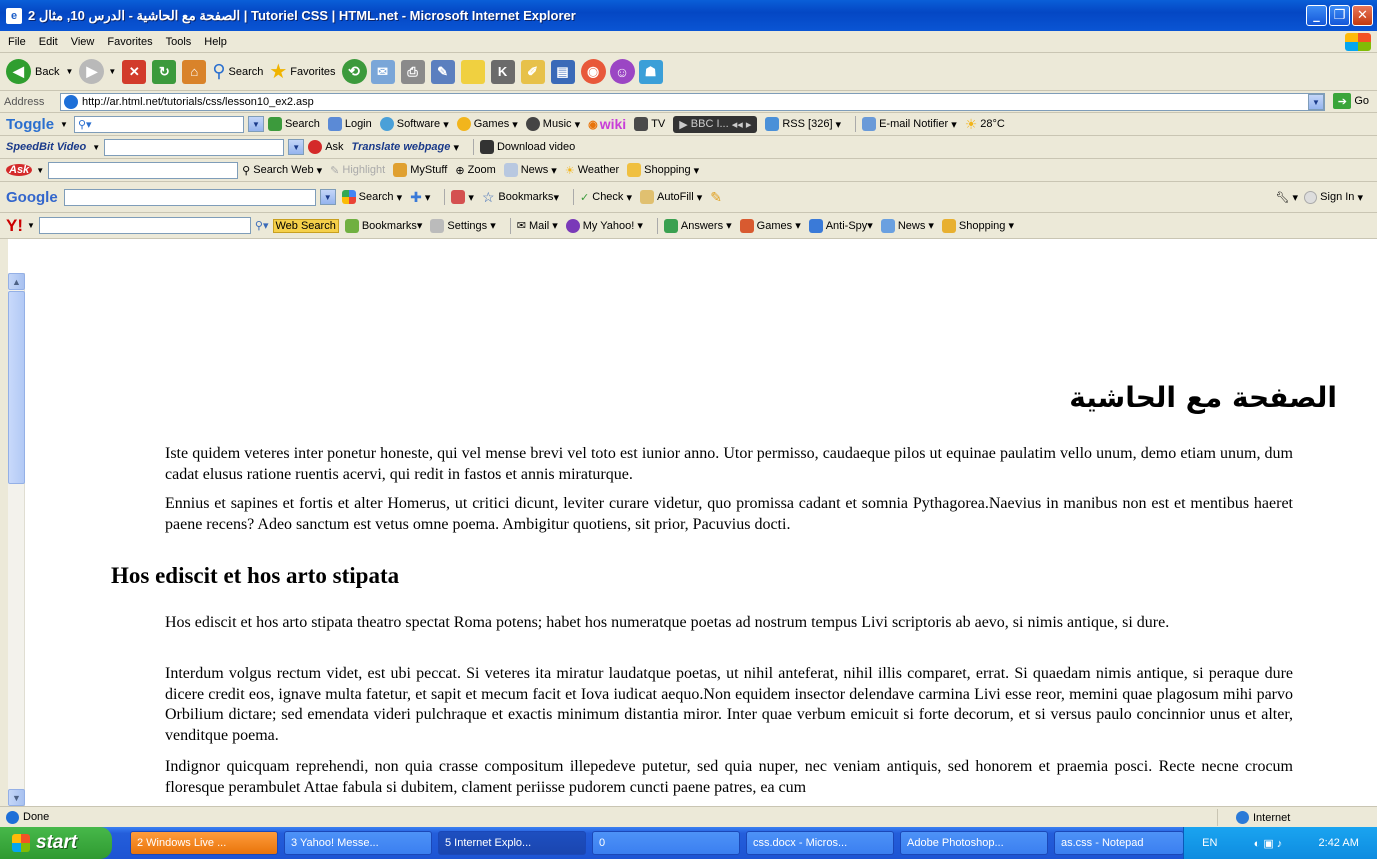 The height and width of the screenshot is (859, 1377). What do you see at coordinates (1209, 843) in the screenshot?
I see `language-indicator: EN` at bounding box center [1209, 843].